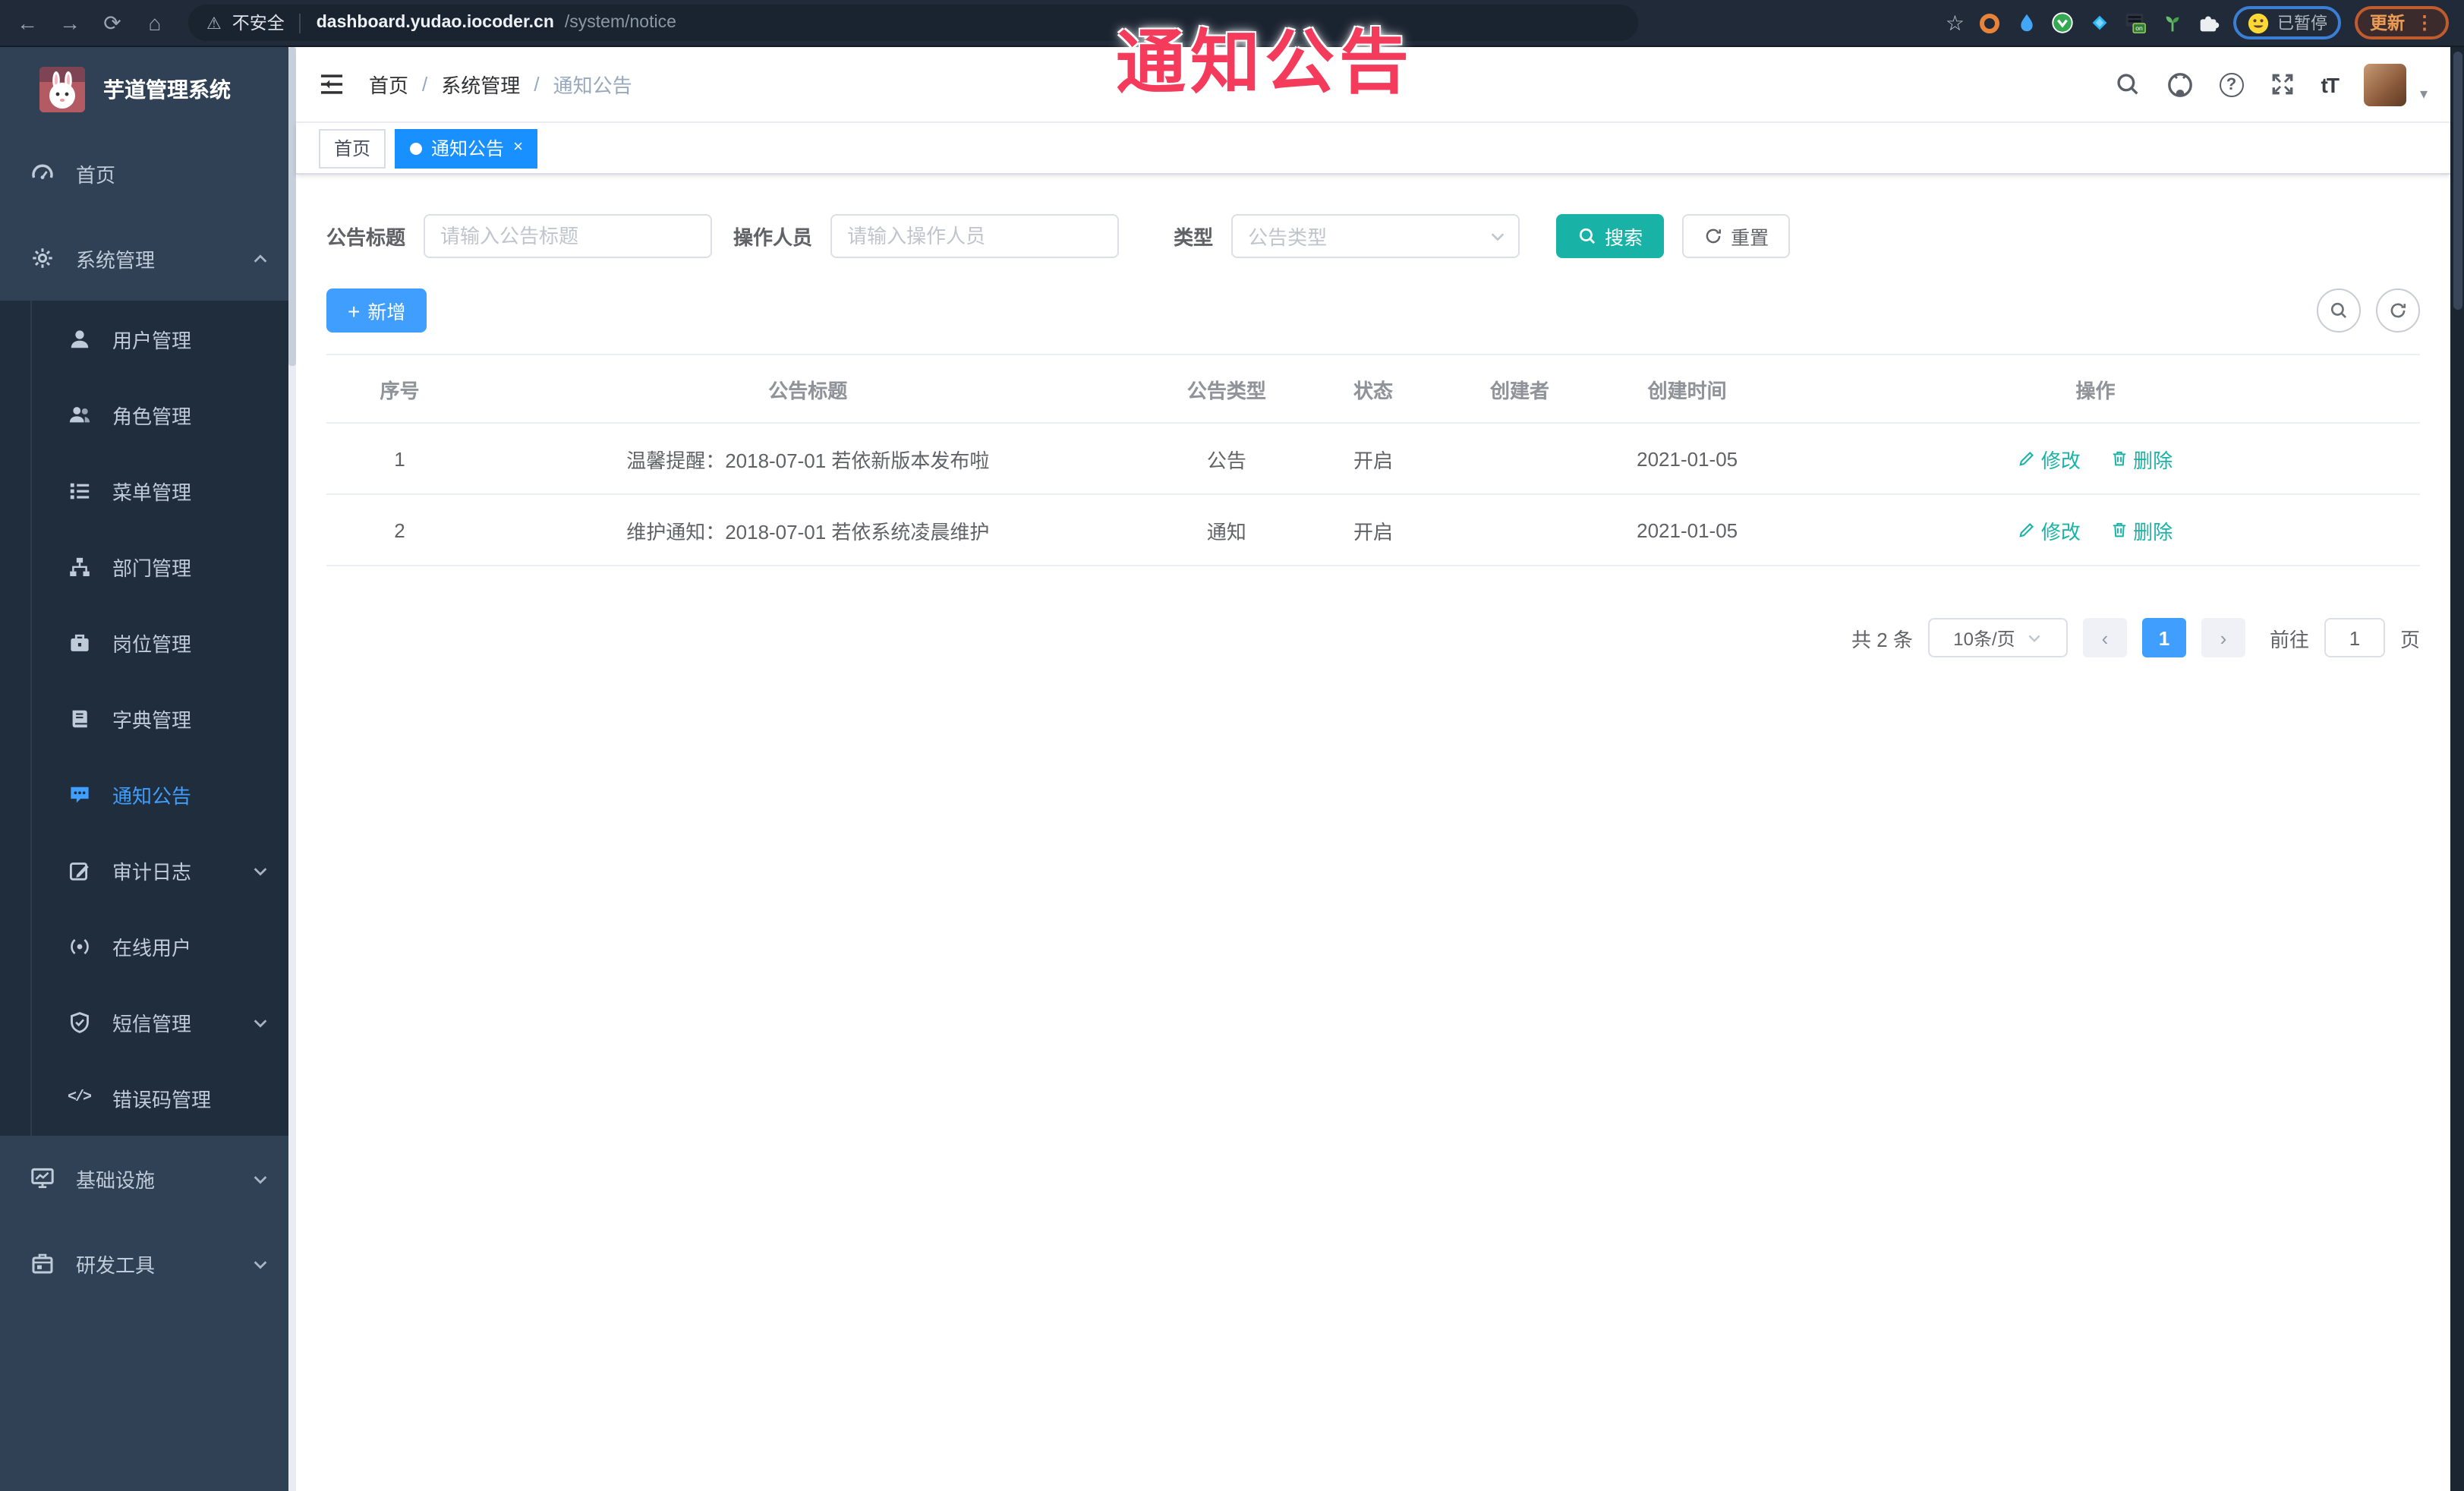  I want to click on sidebar-item-user-management: 用户管理, so click(148, 339).